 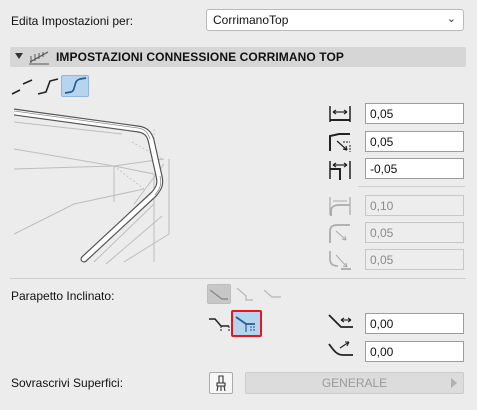 What do you see at coordinates (414, 351) in the screenshot?
I see `slope-angle-field: 0,00` at bounding box center [414, 351].